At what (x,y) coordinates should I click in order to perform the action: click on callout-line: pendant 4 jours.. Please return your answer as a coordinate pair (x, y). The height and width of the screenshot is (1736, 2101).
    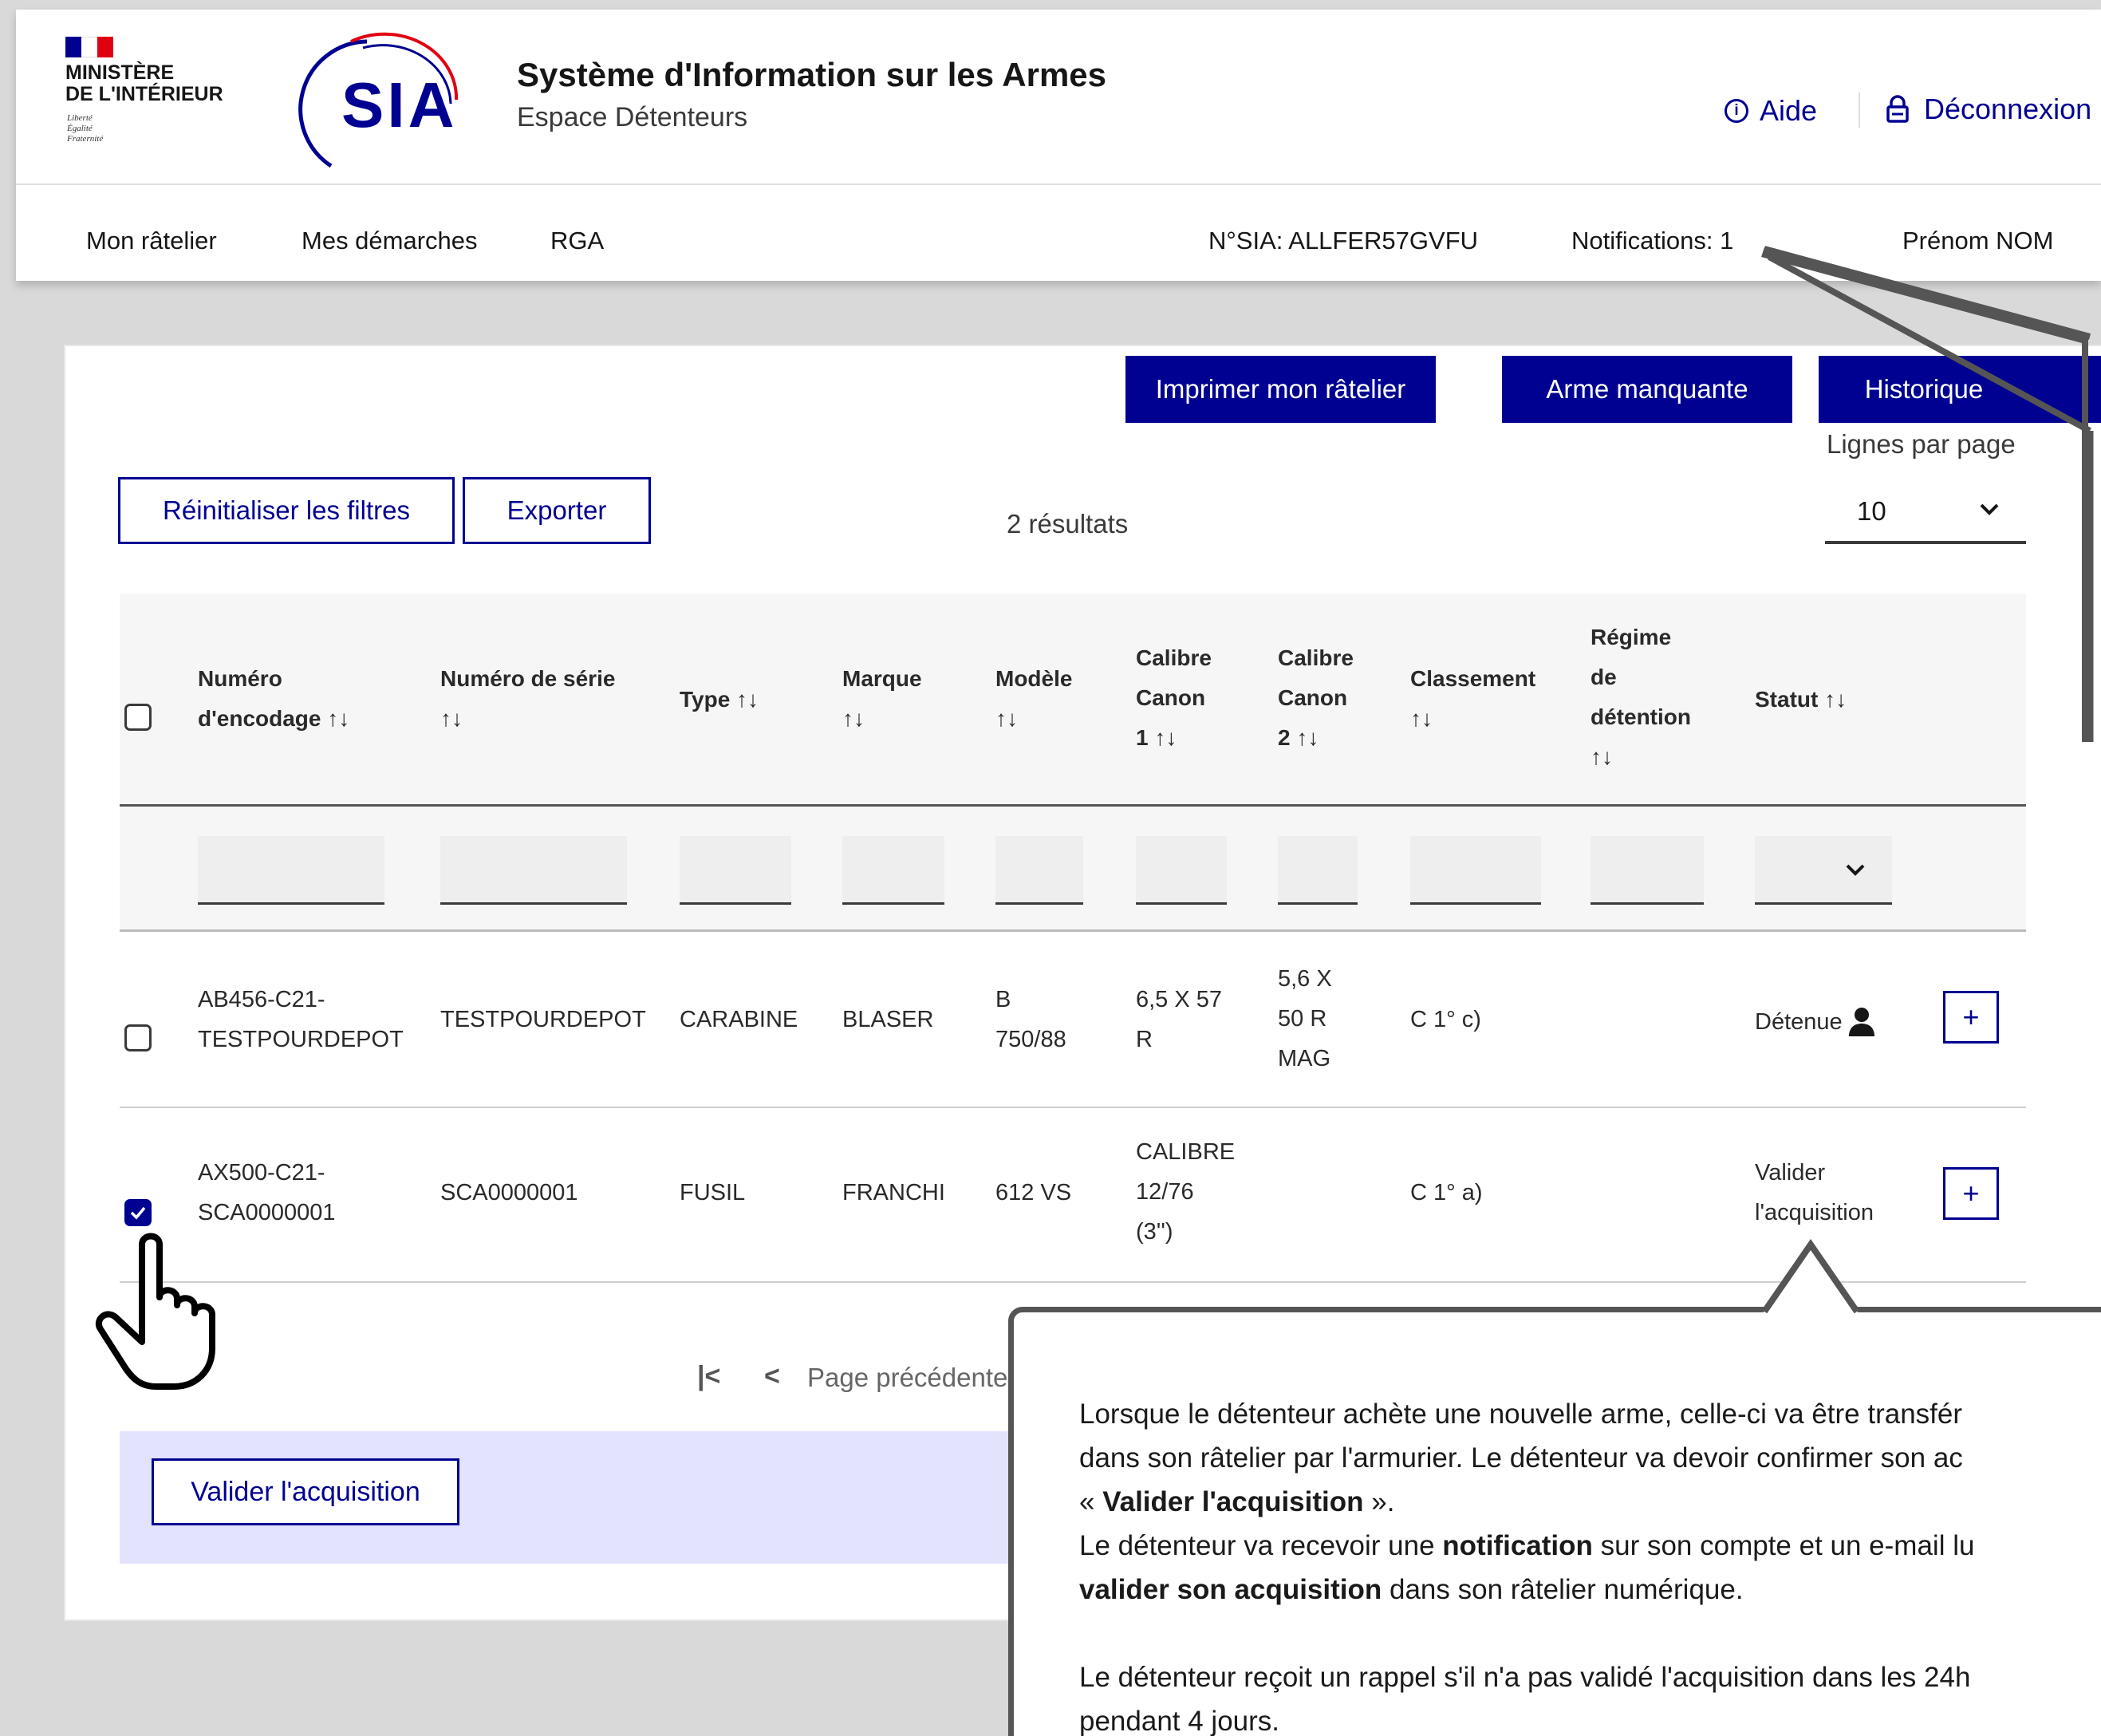
    Looking at the image, I should click on (1179, 1721).